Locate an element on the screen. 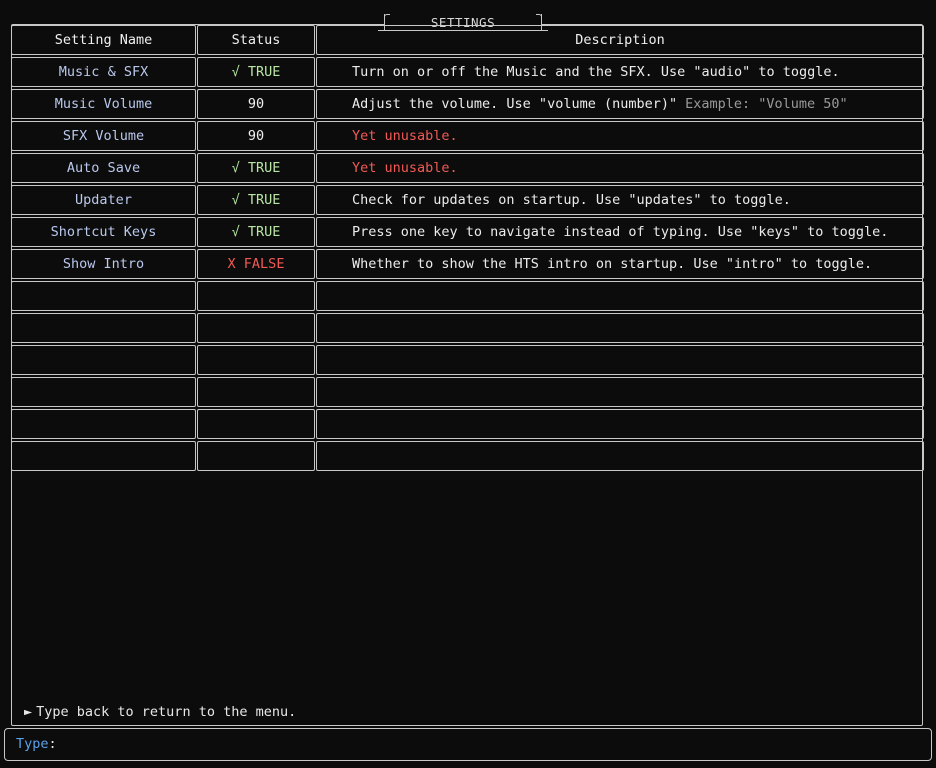  setting-description-auto-save: Yet unusable. is located at coordinates (620, 168).